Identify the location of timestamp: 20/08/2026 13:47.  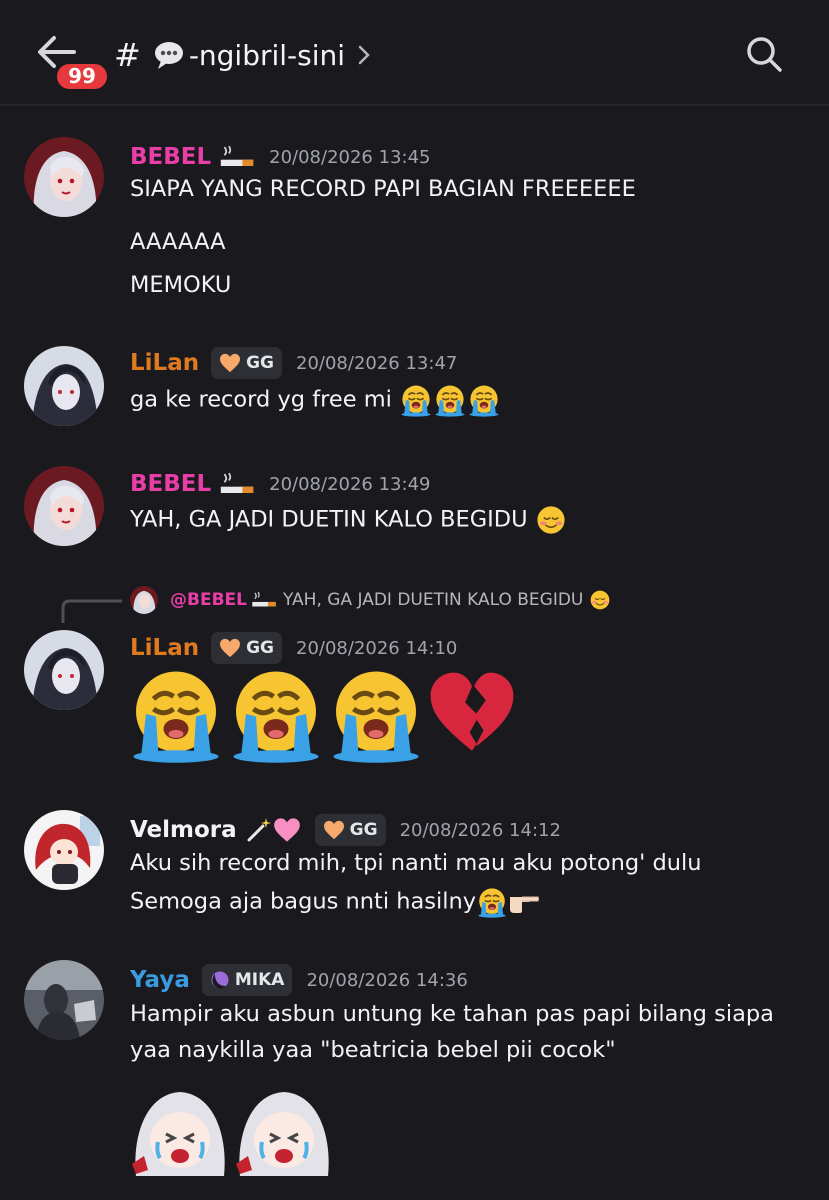
(377, 363).